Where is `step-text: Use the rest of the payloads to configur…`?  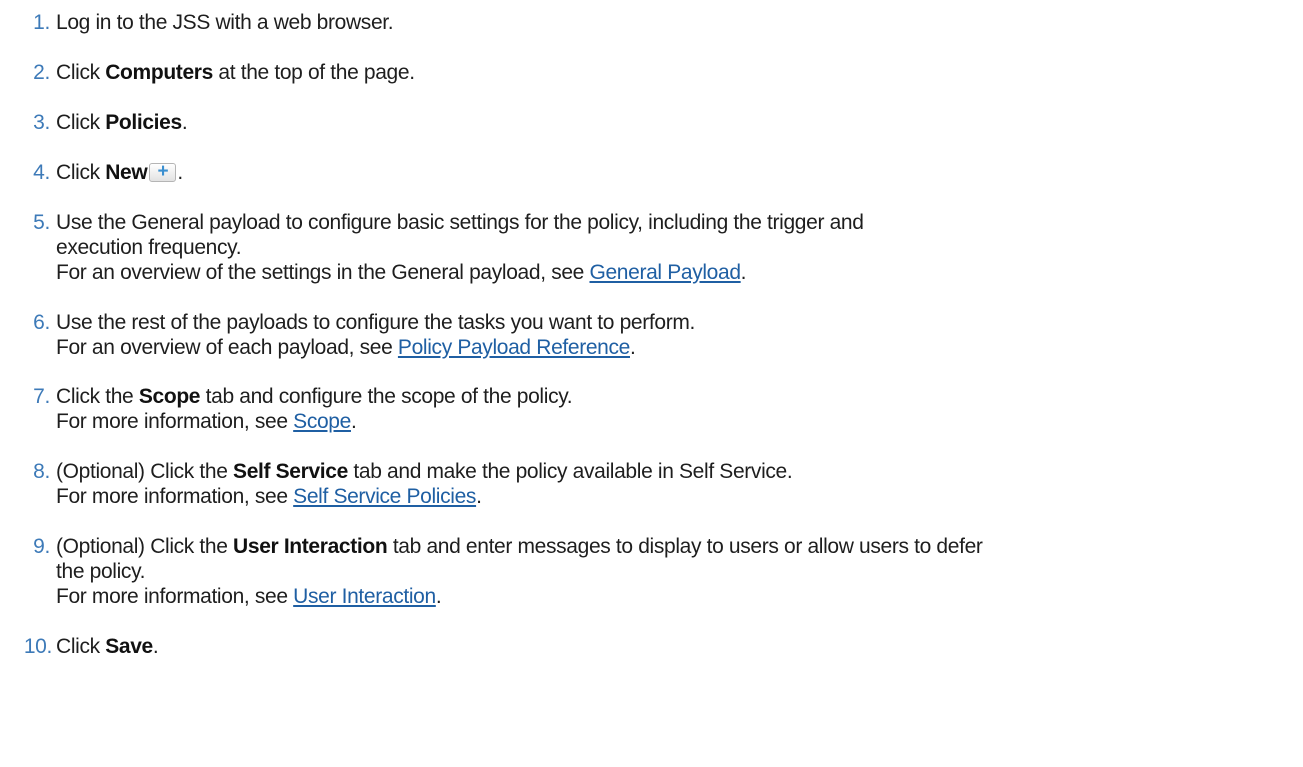 step-text: Use the rest of the payloads to configur… is located at coordinates (668, 335).